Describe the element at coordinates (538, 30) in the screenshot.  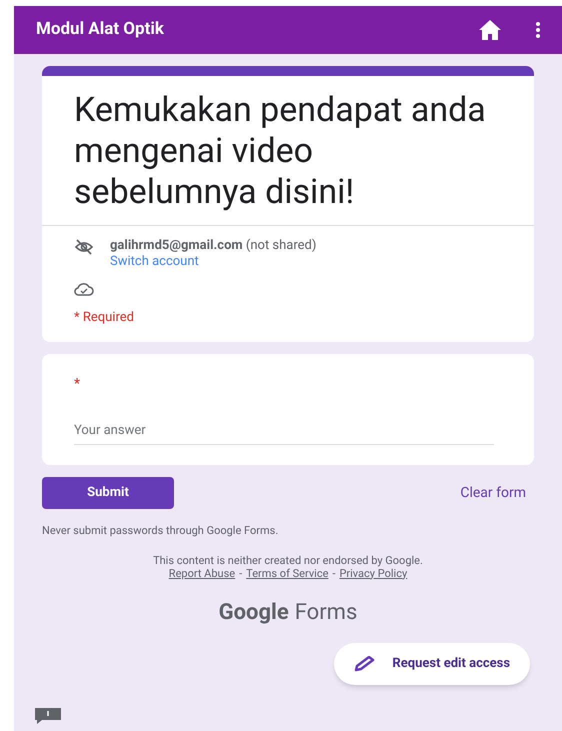
I see `menu-icon` at that location.